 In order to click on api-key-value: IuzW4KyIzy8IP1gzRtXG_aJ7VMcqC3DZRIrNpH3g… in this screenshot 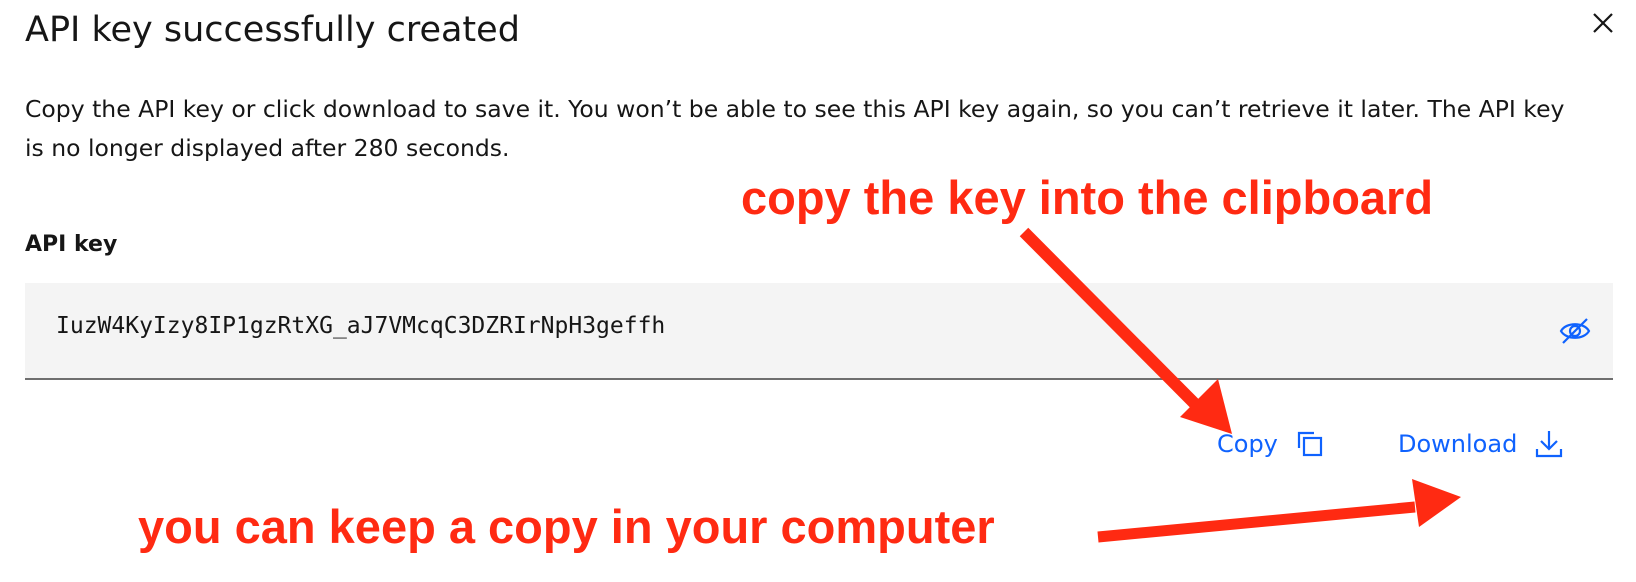, I will do `click(360, 326)`.